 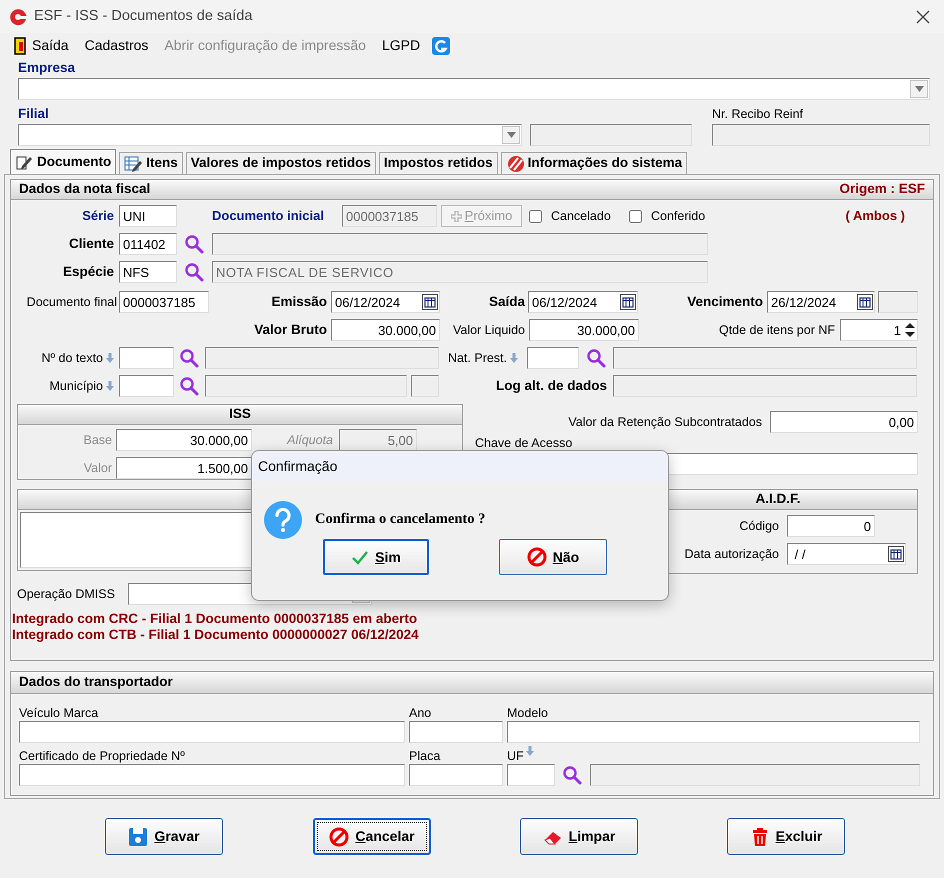 What do you see at coordinates (148, 216) in the screenshot?
I see `input-field: UNI` at bounding box center [148, 216].